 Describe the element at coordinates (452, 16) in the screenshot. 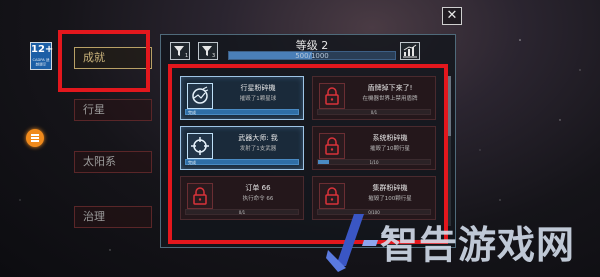

I see `close-button: ✕` at that location.